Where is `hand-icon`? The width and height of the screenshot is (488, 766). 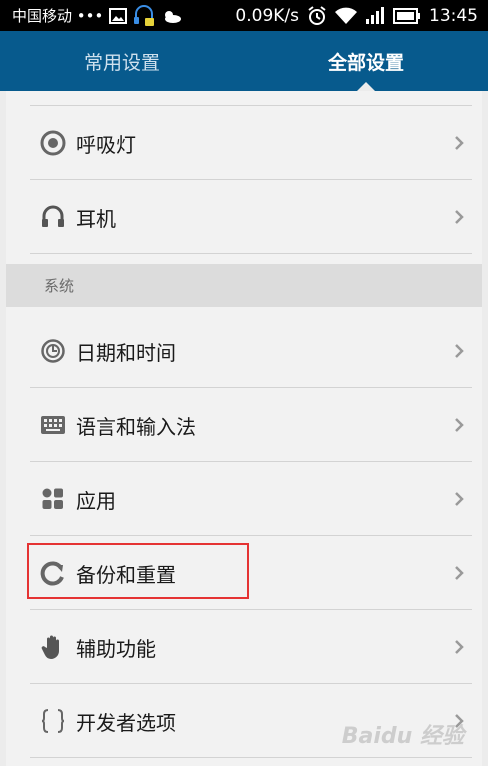
hand-icon is located at coordinates (53, 647).